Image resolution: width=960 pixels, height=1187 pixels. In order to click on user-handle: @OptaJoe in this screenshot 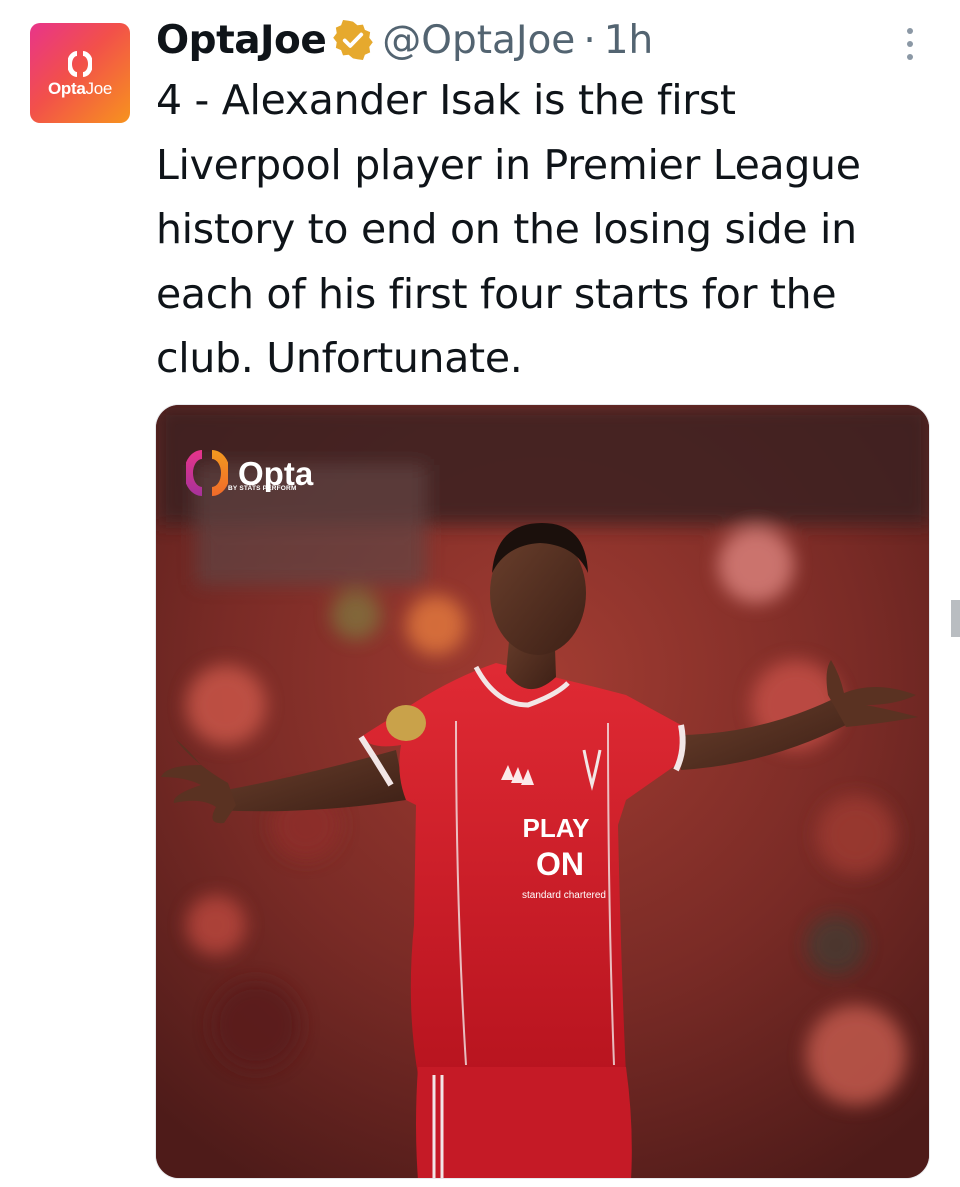, I will do `click(478, 40)`.